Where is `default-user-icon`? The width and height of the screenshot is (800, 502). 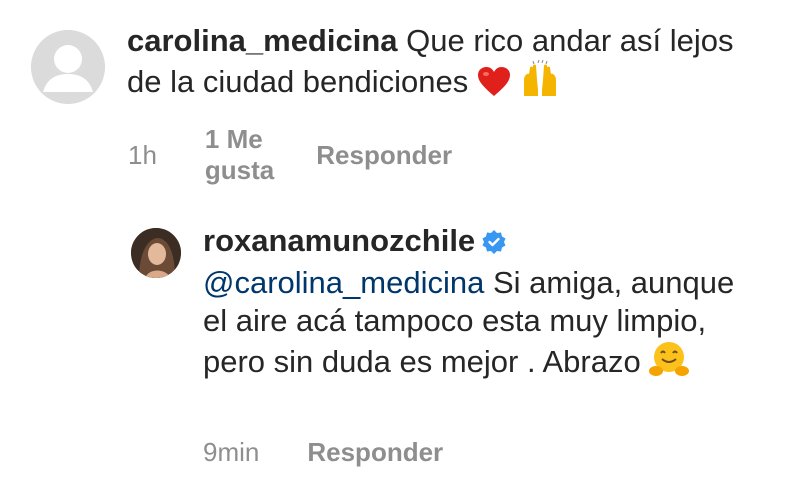 default-user-icon is located at coordinates (68, 67).